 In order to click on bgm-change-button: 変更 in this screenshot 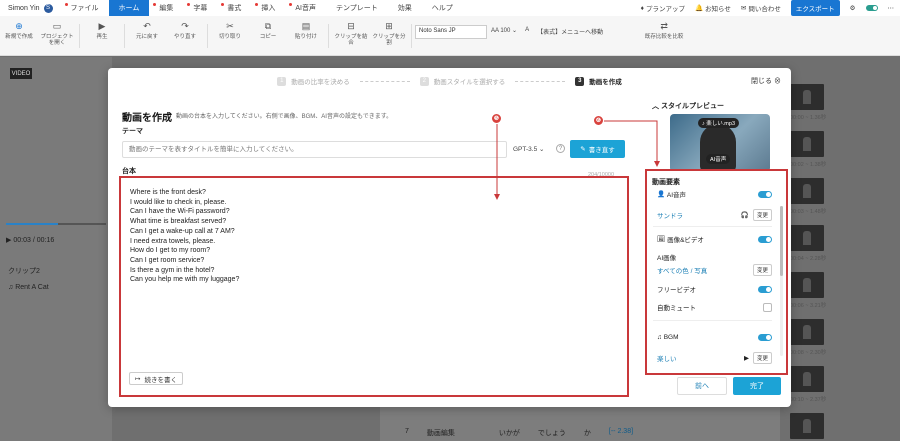, I will do `click(762, 358)`.